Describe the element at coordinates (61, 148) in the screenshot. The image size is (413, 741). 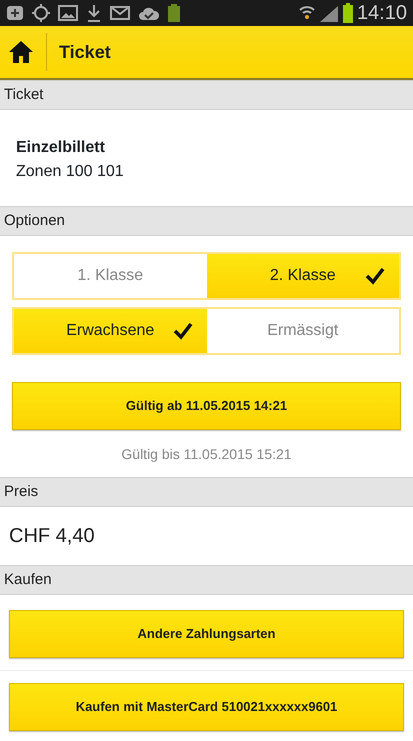
I see `ticket-name: Einzelbillett` at that location.